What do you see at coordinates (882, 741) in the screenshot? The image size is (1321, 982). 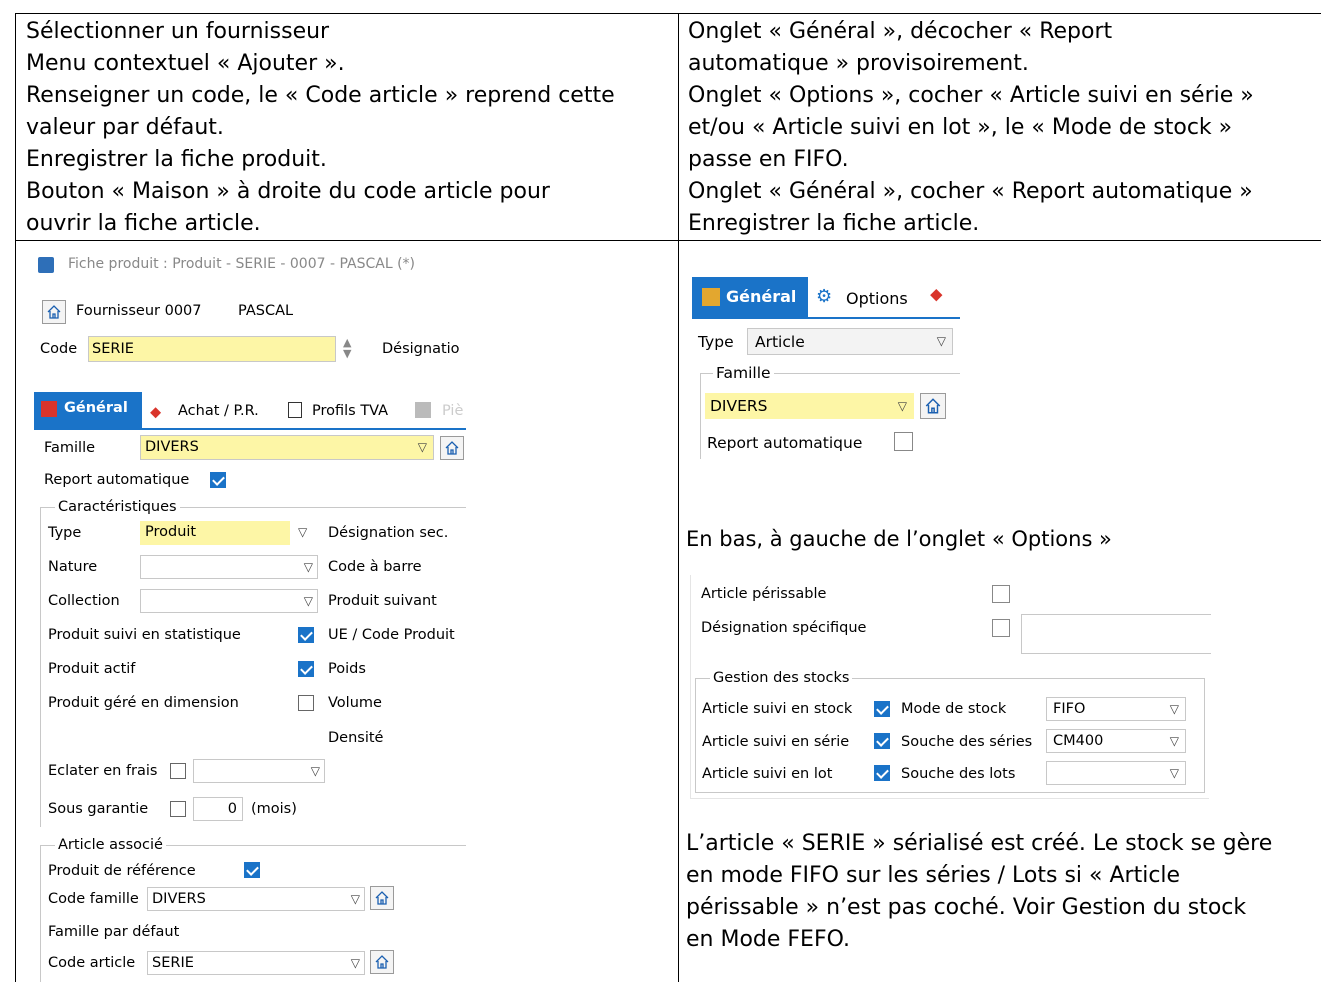 I see `suivi-serie-checkbox` at bounding box center [882, 741].